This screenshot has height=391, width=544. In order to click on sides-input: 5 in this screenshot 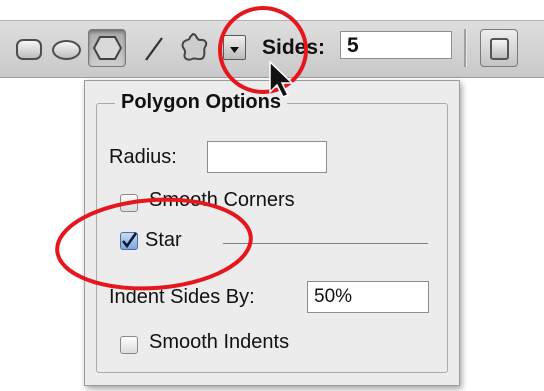, I will do `click(396, 45)`.